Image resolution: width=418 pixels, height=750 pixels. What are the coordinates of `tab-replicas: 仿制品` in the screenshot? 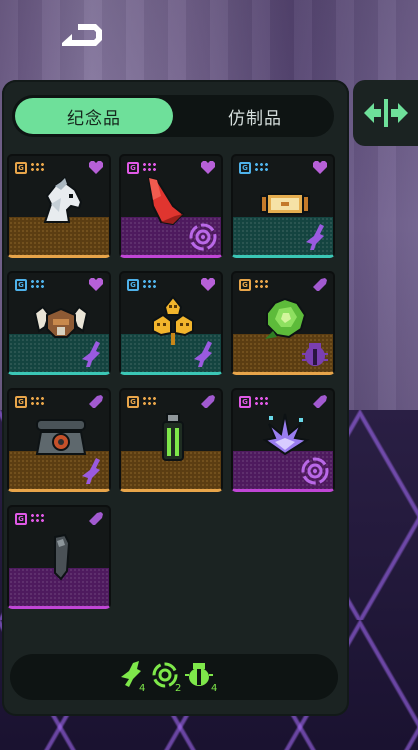 It's located at (255, 116).